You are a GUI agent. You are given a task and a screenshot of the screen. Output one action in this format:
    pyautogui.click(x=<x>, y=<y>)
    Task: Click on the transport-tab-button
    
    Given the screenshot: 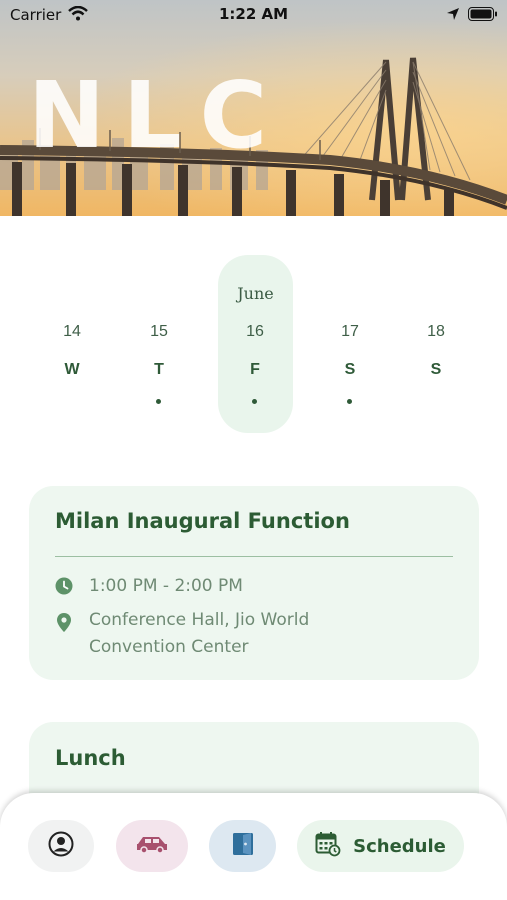 What is the action you would take?
    pyautogui.click(x=152, y=846)
    